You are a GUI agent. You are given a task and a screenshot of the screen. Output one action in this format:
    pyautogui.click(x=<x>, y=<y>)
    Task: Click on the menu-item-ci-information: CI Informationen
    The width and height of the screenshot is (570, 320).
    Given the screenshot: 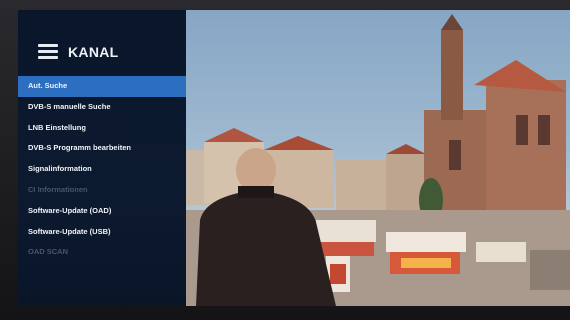 What is the action you would take?
    pyautogui.click(x=58, y=189)
    